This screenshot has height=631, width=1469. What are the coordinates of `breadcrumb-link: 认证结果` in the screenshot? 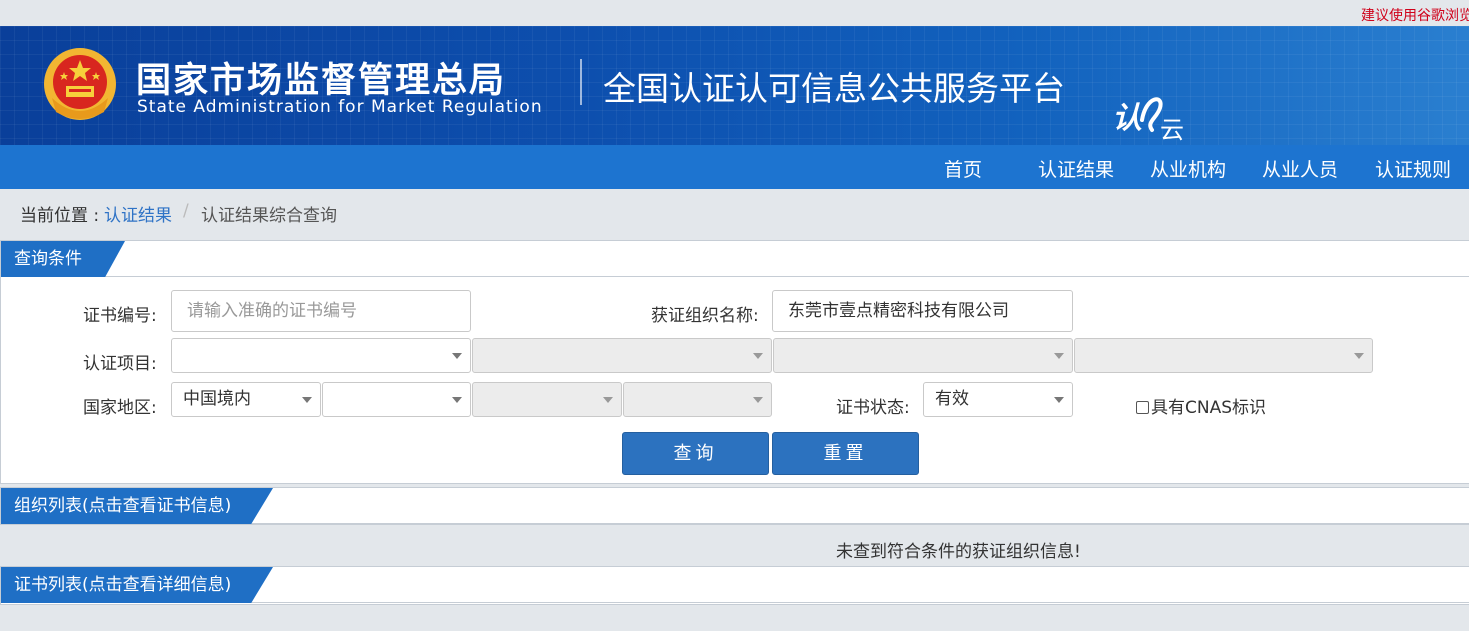 It's located at (138, 213).